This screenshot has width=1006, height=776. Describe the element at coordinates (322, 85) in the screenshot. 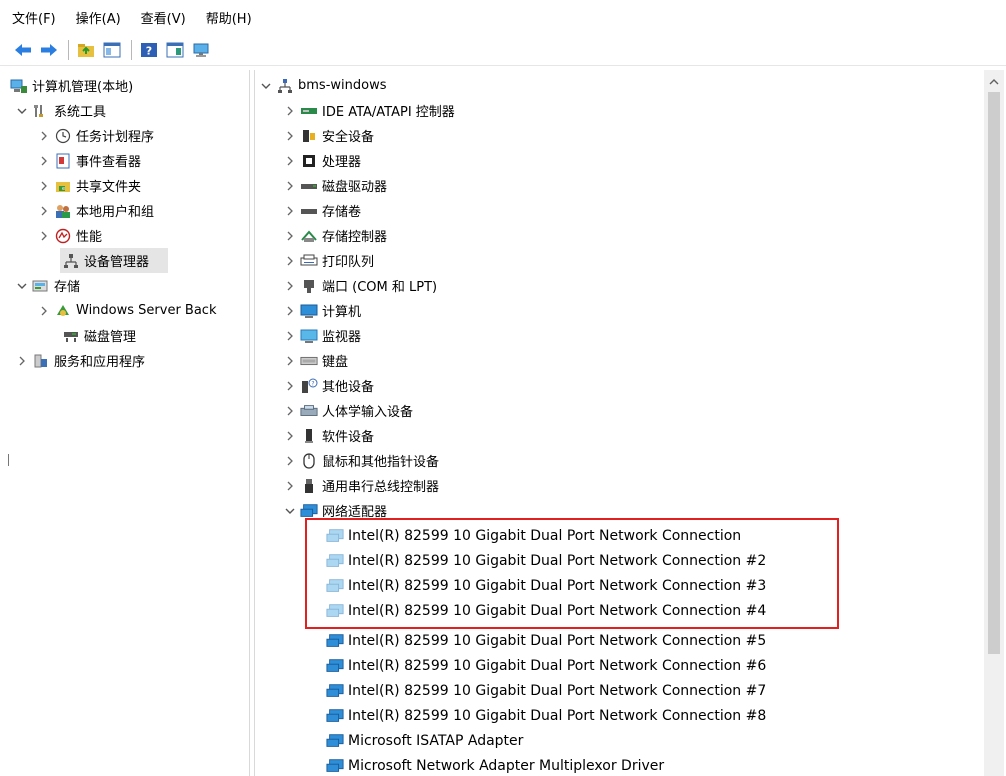

I see `tree-item-computer-root: bms-windows` at that location.